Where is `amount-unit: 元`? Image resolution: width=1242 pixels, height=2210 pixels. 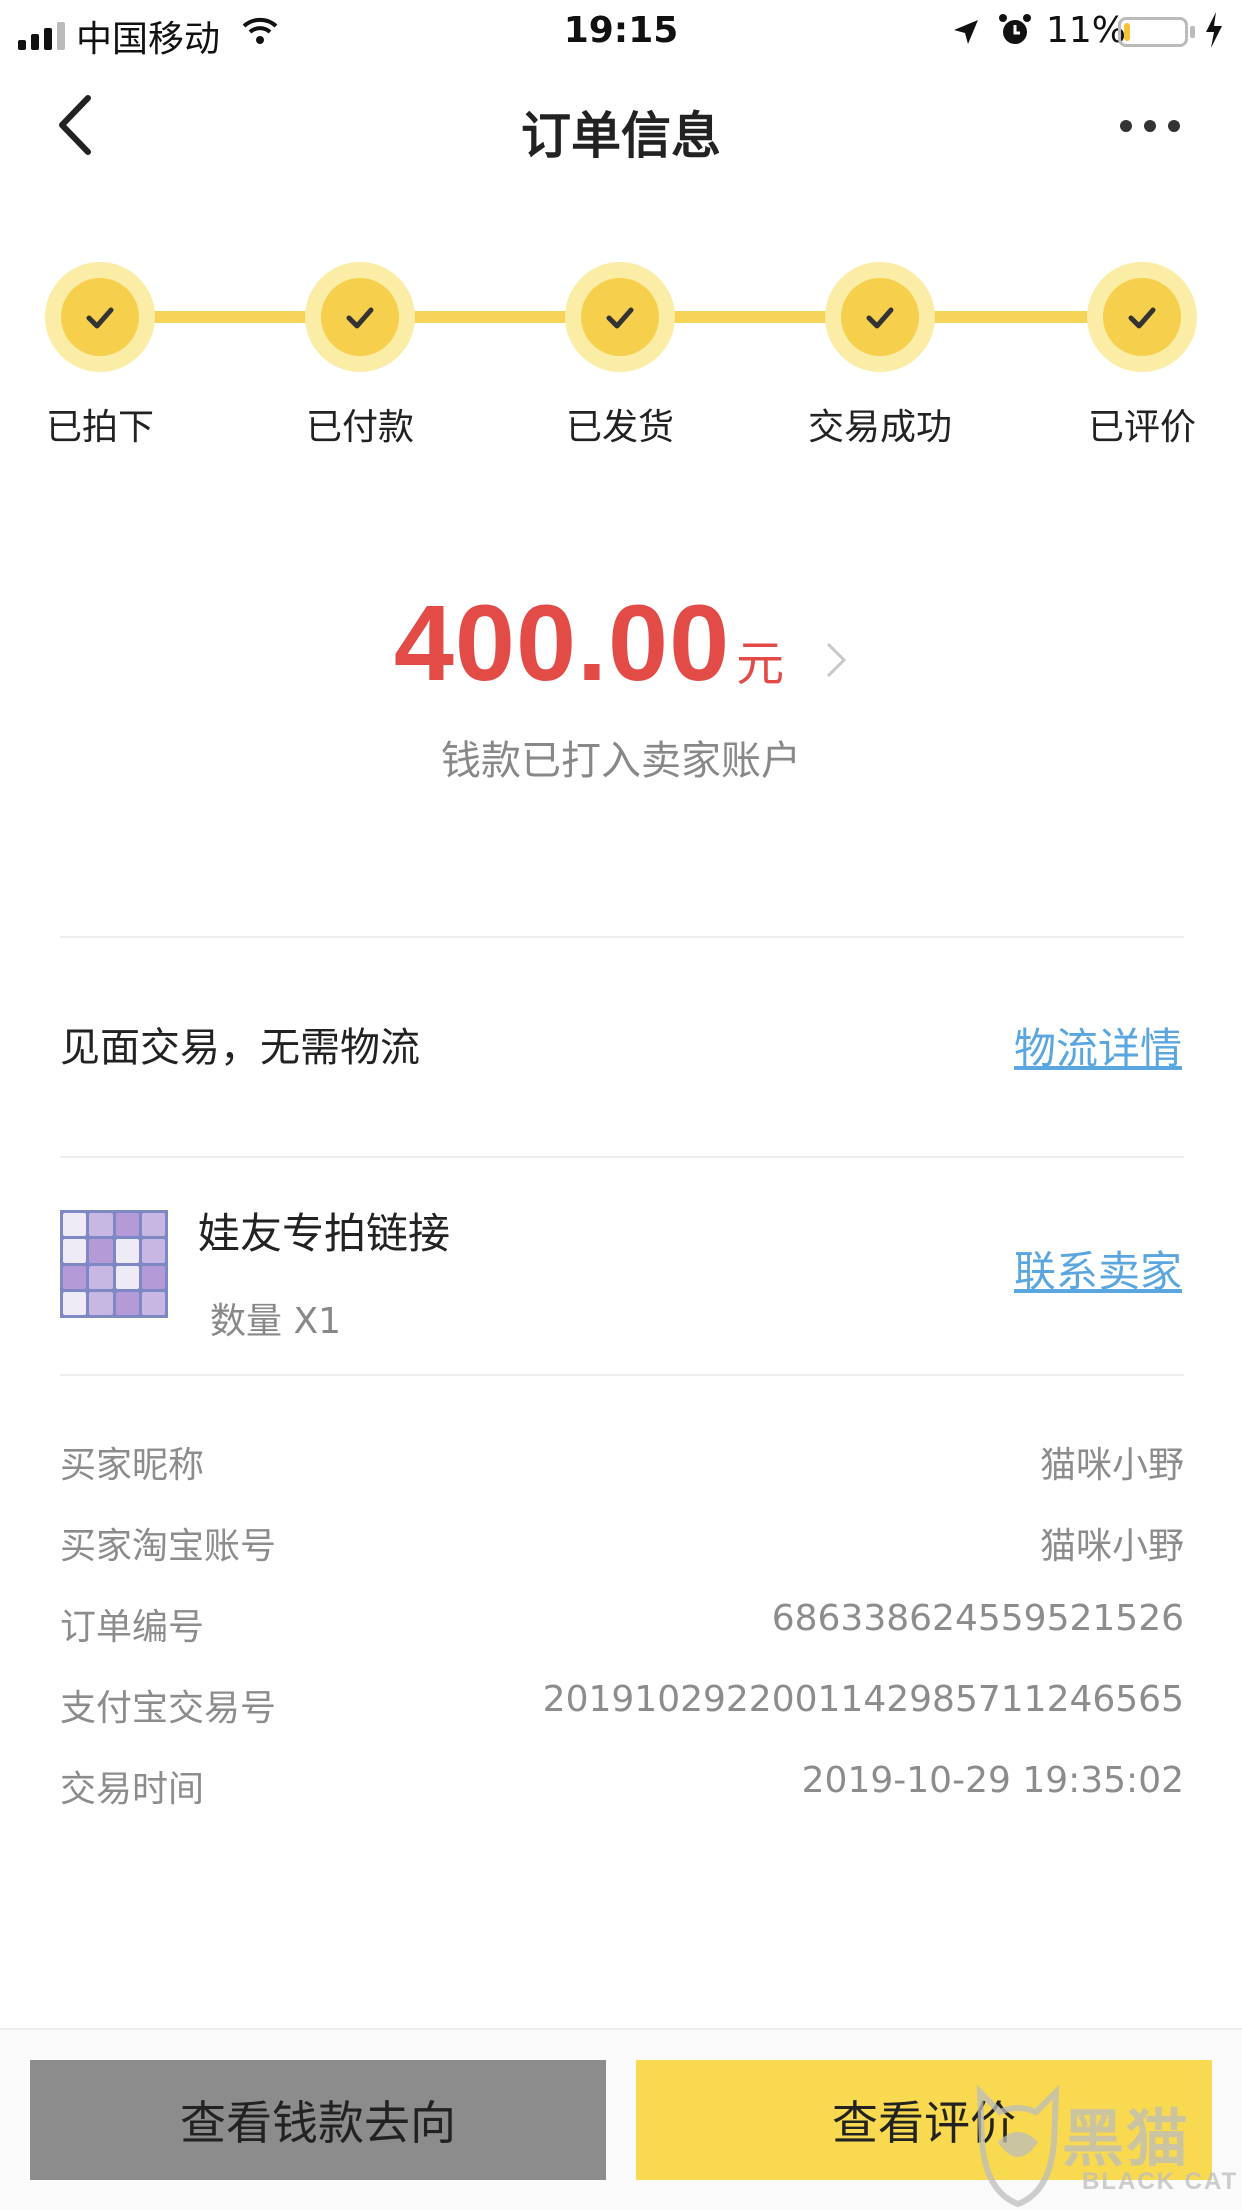
amount-unit: 元 is located at coordinates (760, 664).